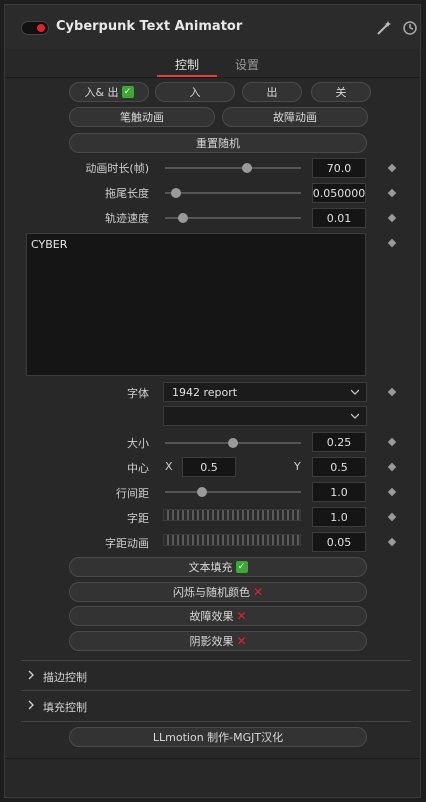  Describe the element at coordinates (101, 92) in the screenshot. I see `in-out-label: 入& 出` at that location.